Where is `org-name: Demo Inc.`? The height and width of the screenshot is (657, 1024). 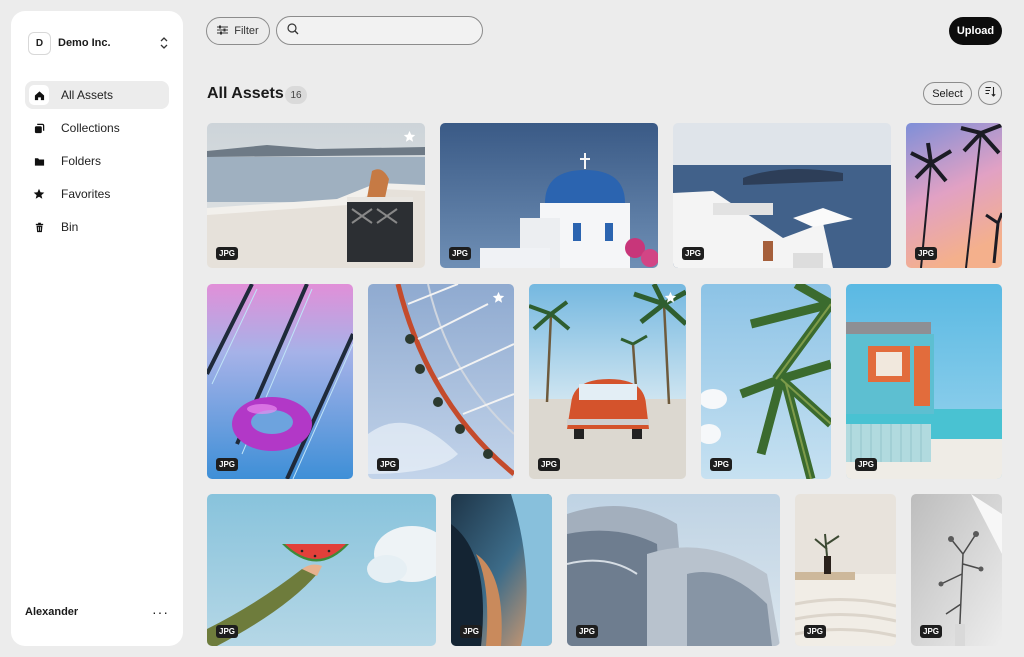 org-name: Demo Inc. is located at coordinates (84, 43).